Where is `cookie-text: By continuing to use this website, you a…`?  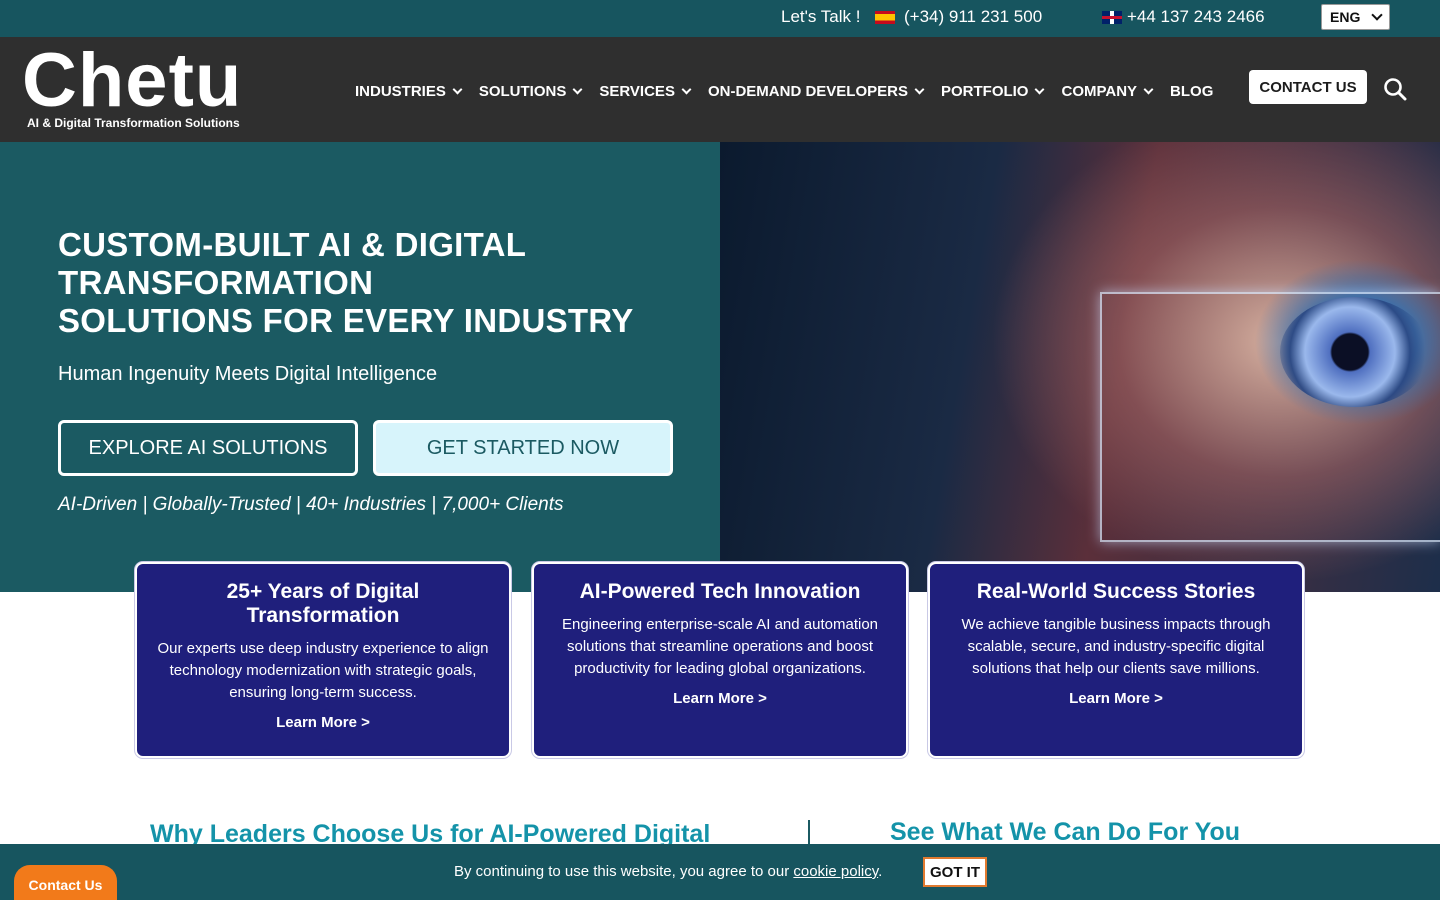
cookie-text: By continuing to use this website, you a… is located at coordinates (624, 871).